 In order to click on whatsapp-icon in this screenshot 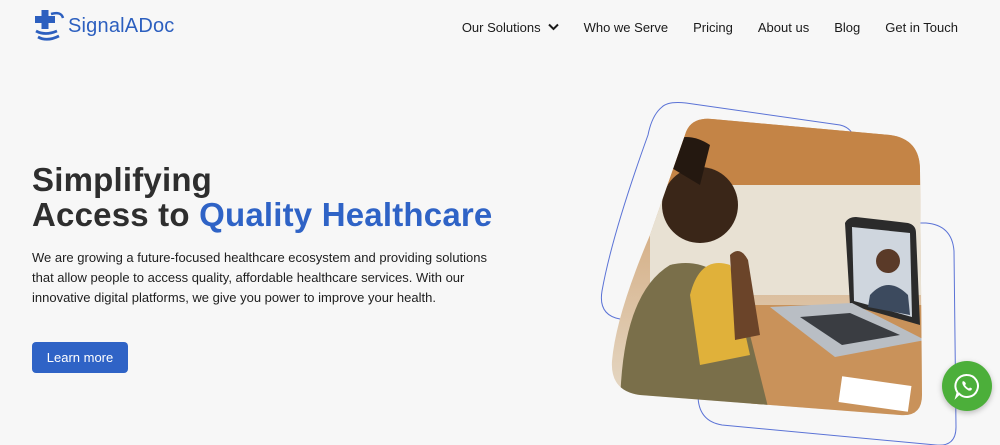, I will do `click(966, 387)`.